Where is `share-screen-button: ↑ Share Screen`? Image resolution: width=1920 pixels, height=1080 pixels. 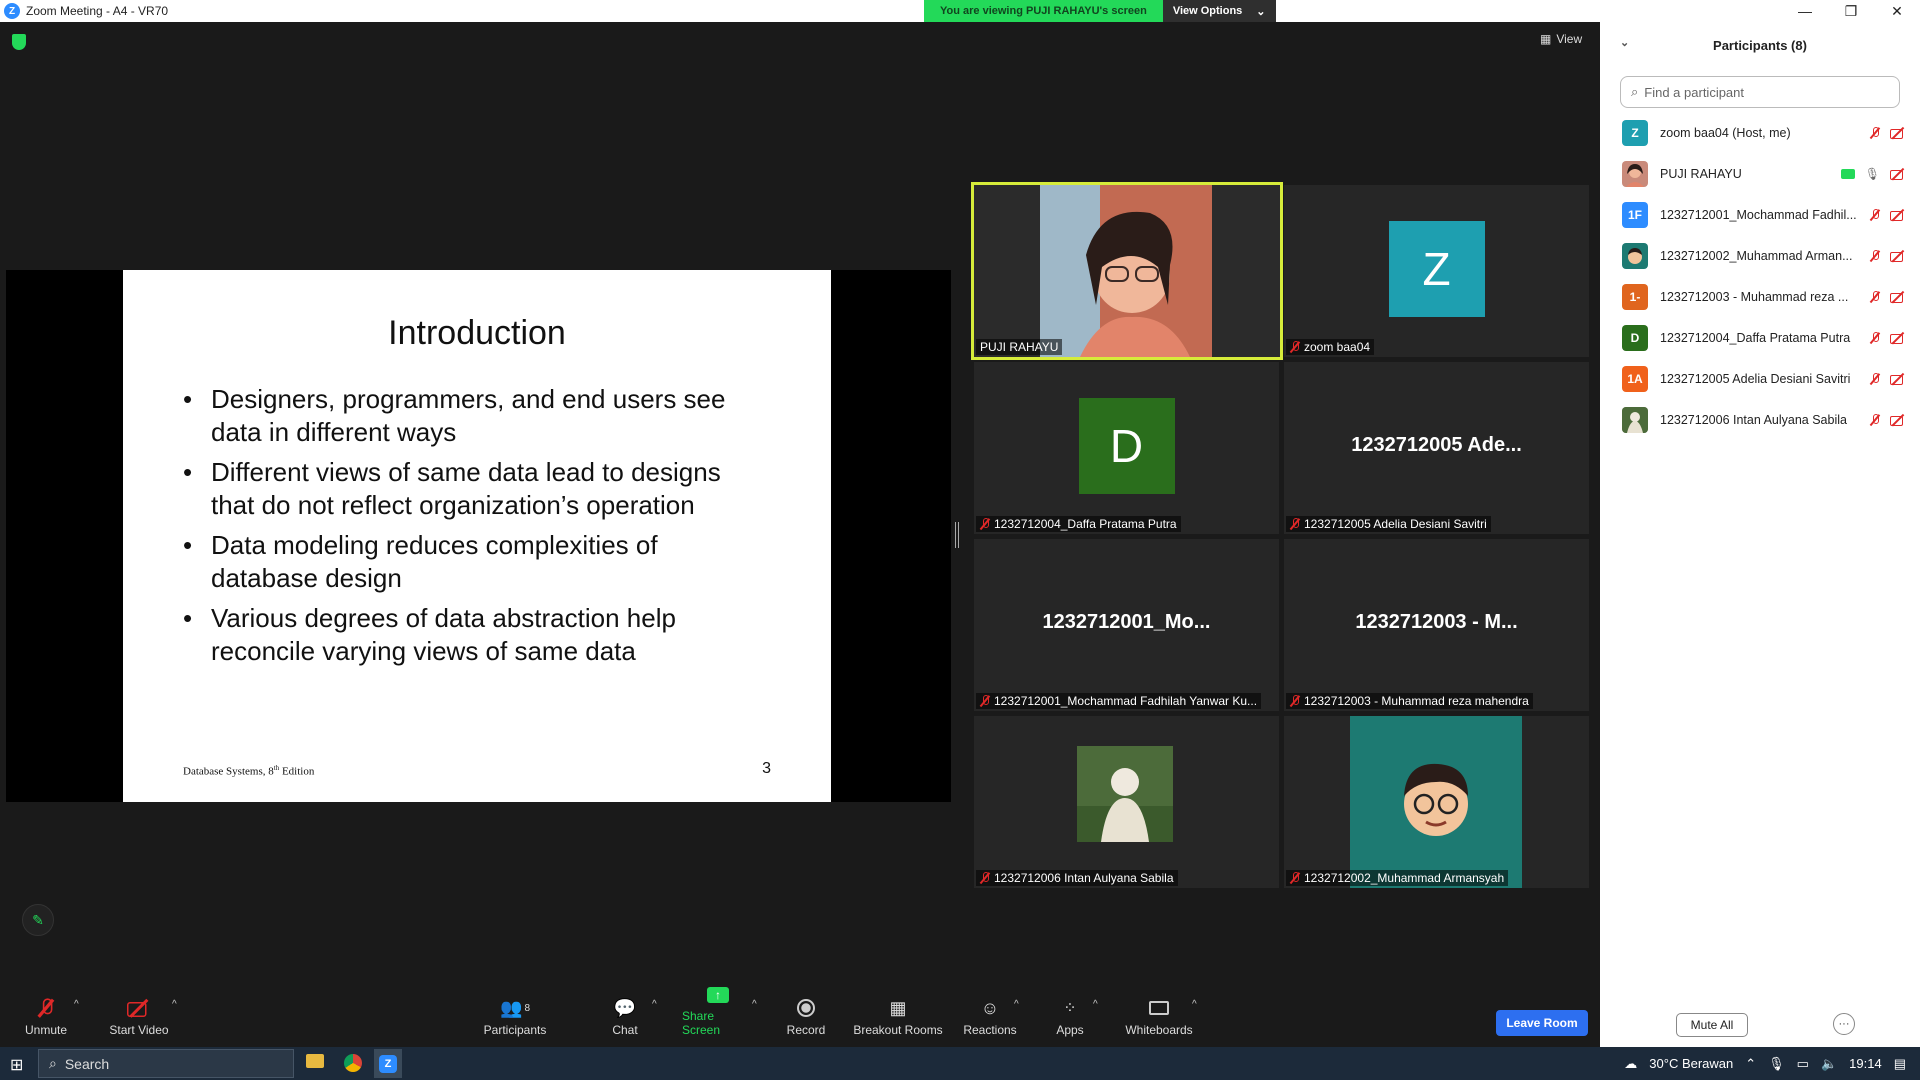 share-screen-button: ↑ Share Screen is located at coordinates (718, 1016).